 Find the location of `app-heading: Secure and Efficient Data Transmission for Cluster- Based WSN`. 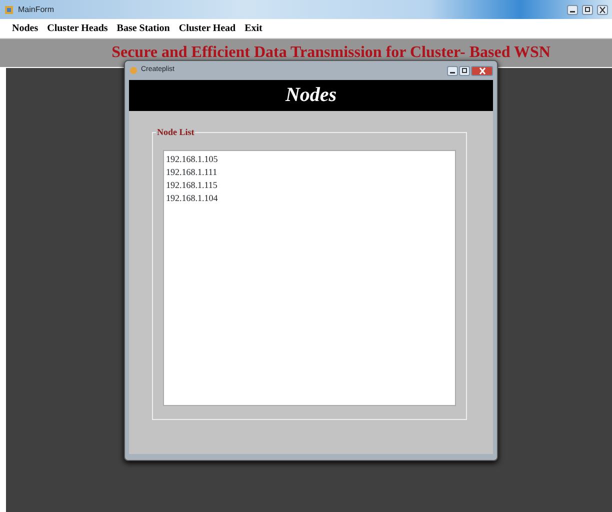

app-heading: Secure and Efficient Data Transmission for Cluster- Based WSN is located at coordinates (331, 52).